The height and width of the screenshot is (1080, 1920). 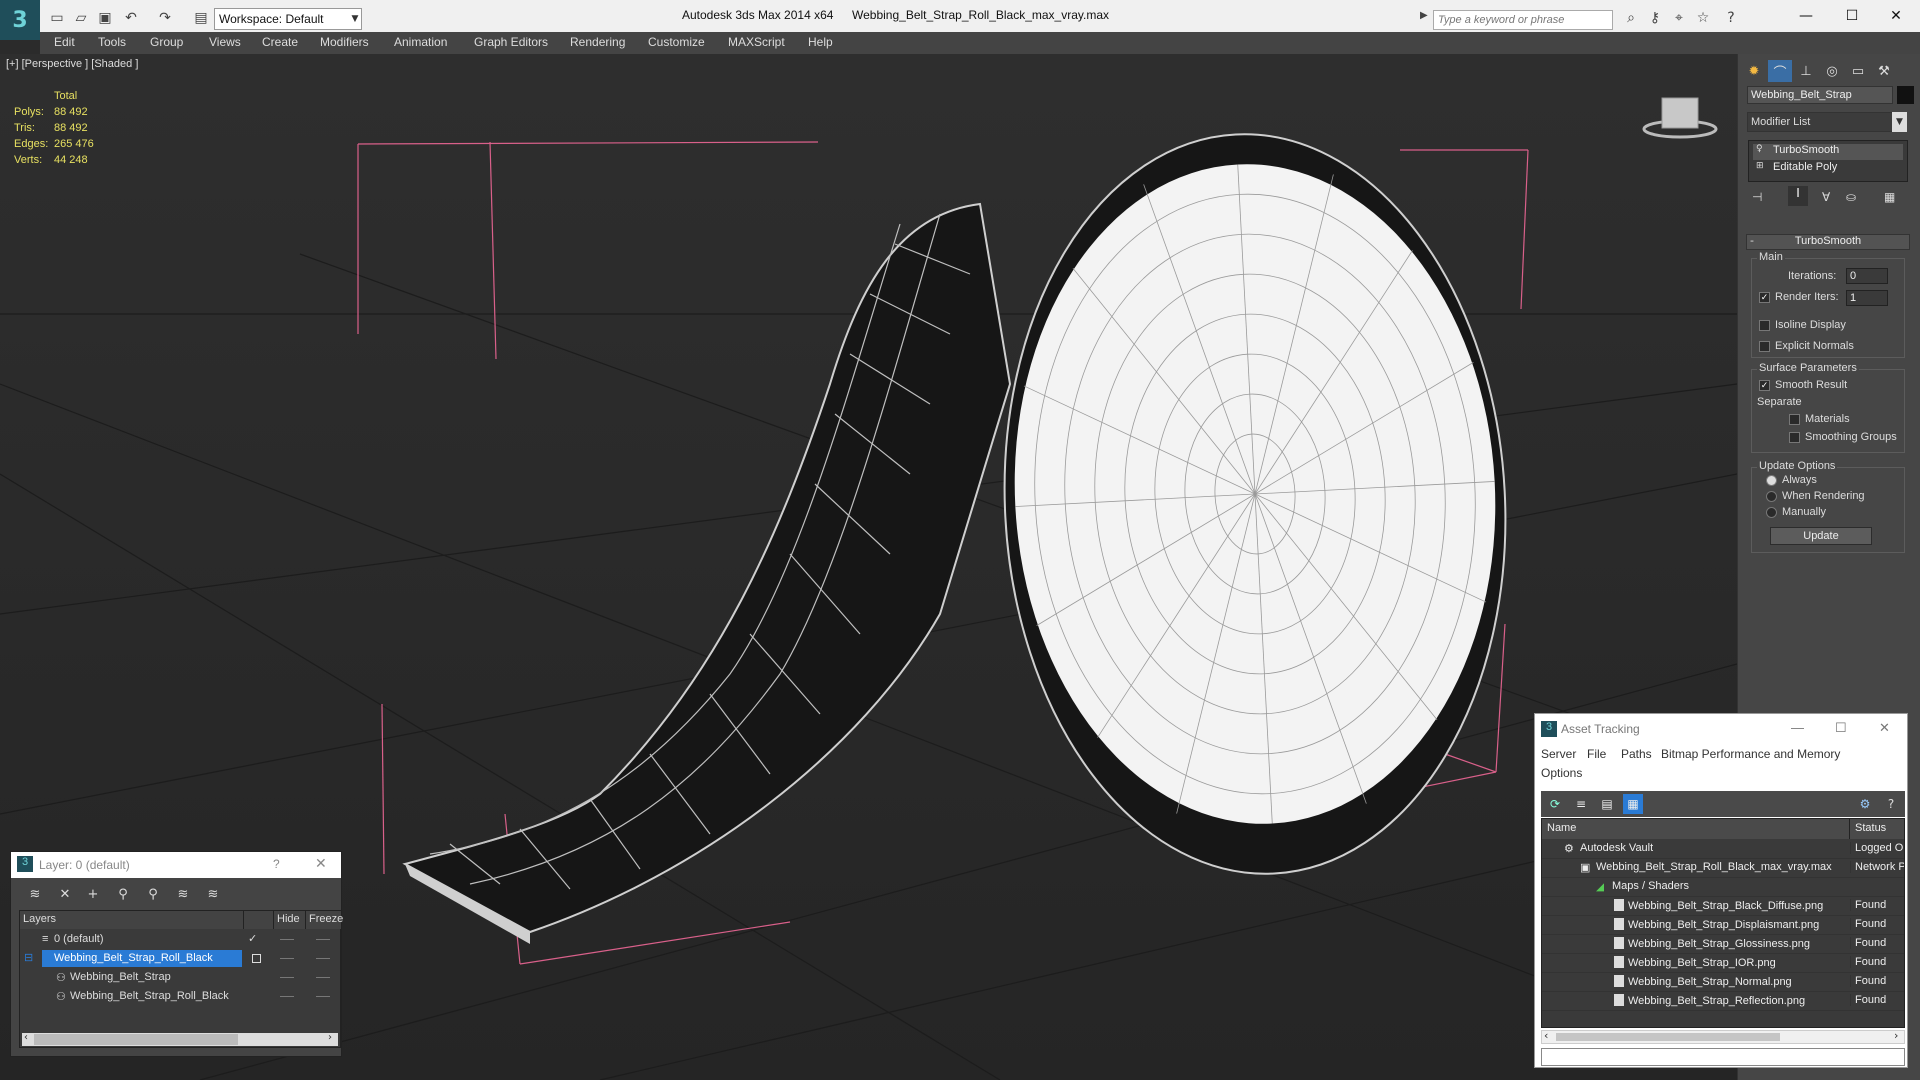 I want to click on scrollbar-thumb, so click(x=1668, y=1037).